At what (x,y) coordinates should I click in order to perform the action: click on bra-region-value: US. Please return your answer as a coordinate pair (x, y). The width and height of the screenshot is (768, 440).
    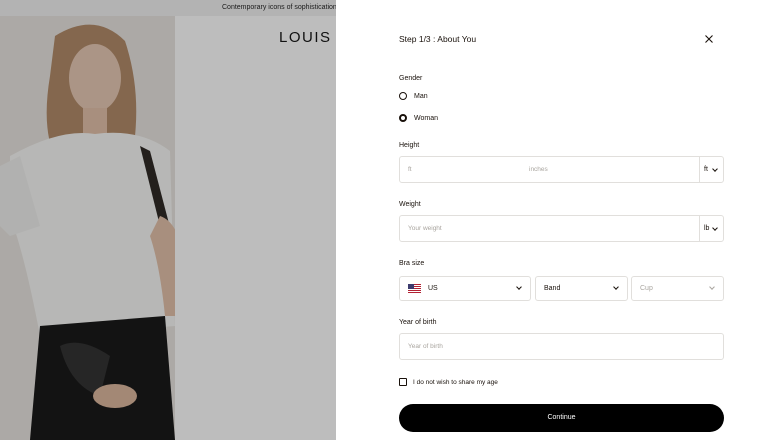
    Looking at the image, I should click on (433, 288).